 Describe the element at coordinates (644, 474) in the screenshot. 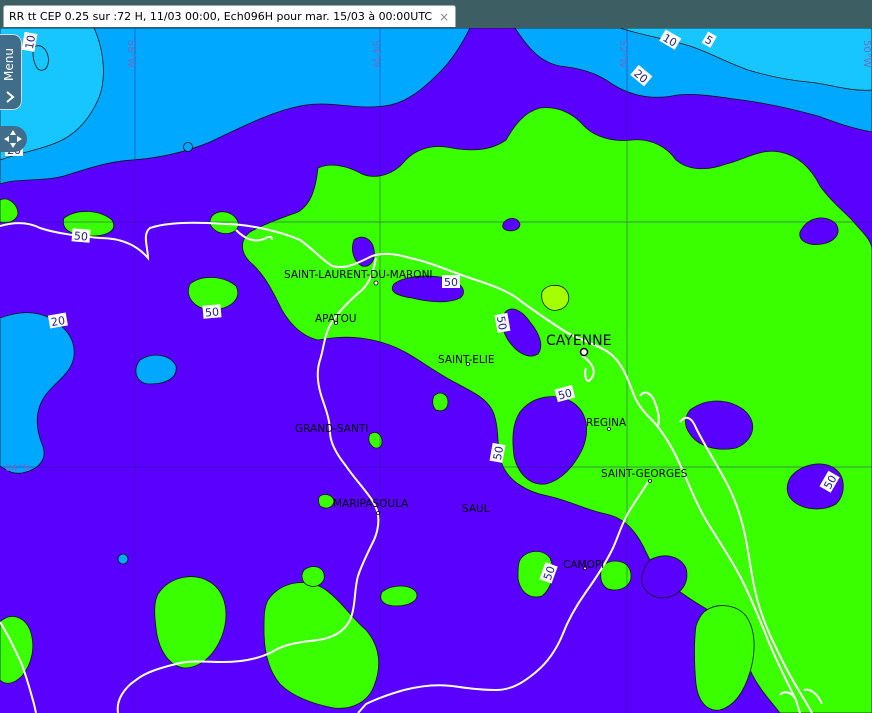

I see `city-label-saint-georges: SAINT-GEORGES` at that location.